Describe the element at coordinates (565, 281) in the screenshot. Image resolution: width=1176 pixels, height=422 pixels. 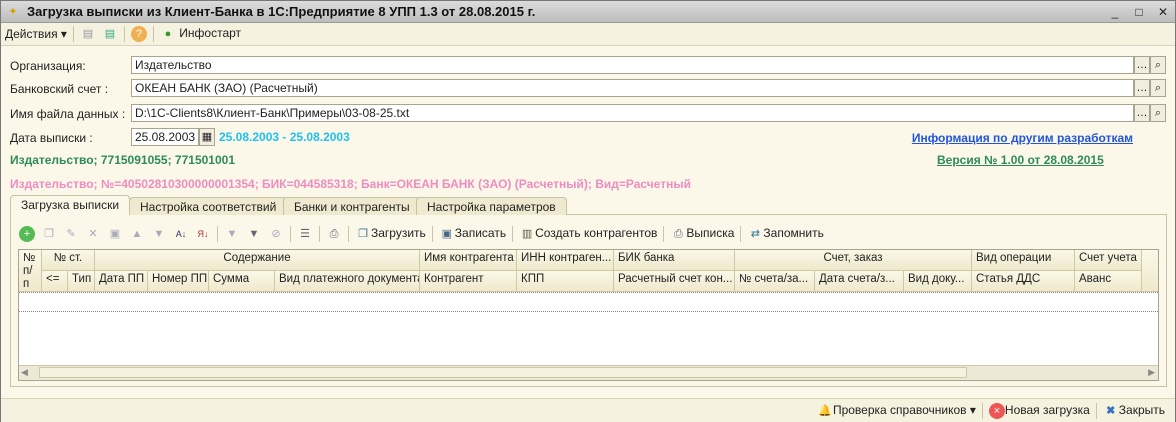
I see `col-kpp: КПП` at that location.